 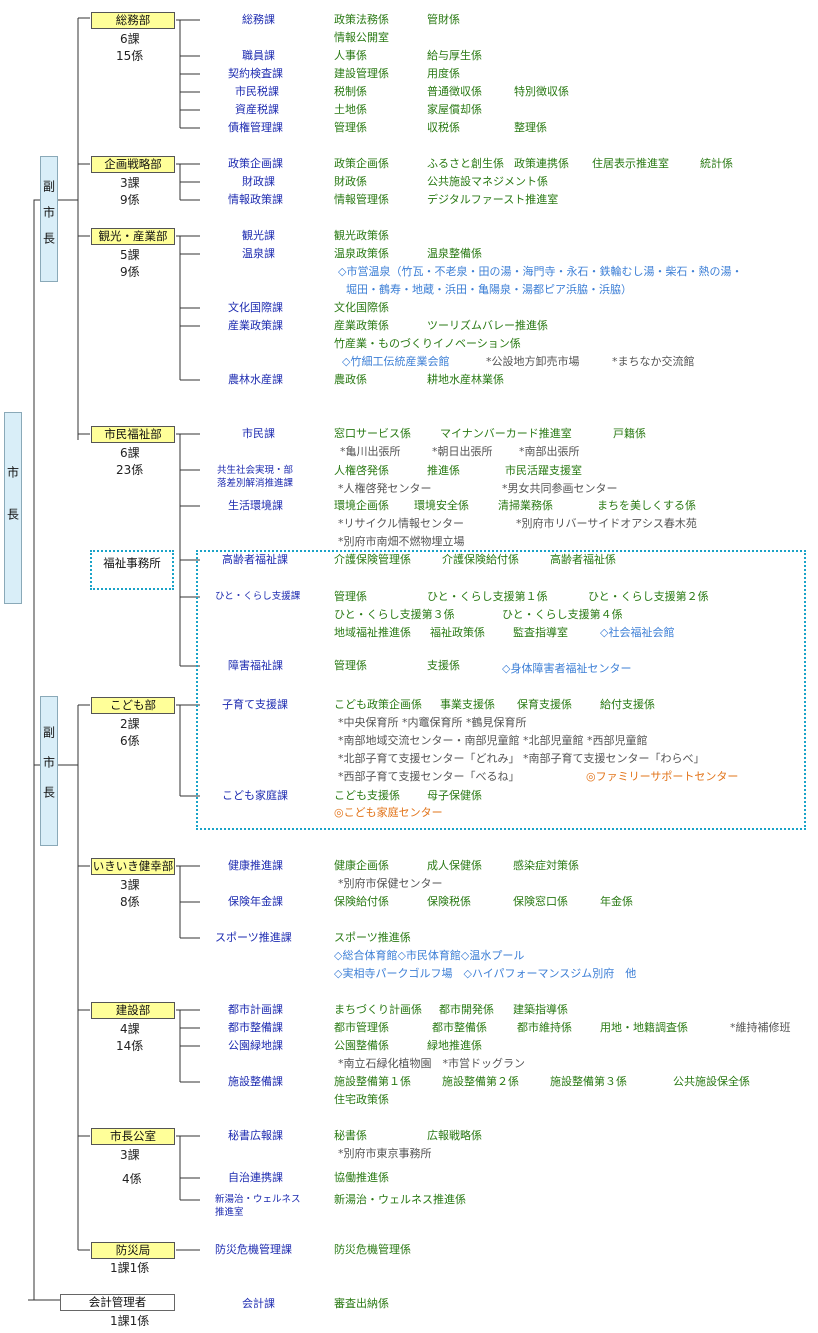 I want to click on facility-1: 堀田・鶴寿・地蔵・浜田・亀陽泉・湯都ピア浜脇・浜脇）, so click(x=489, y=289).